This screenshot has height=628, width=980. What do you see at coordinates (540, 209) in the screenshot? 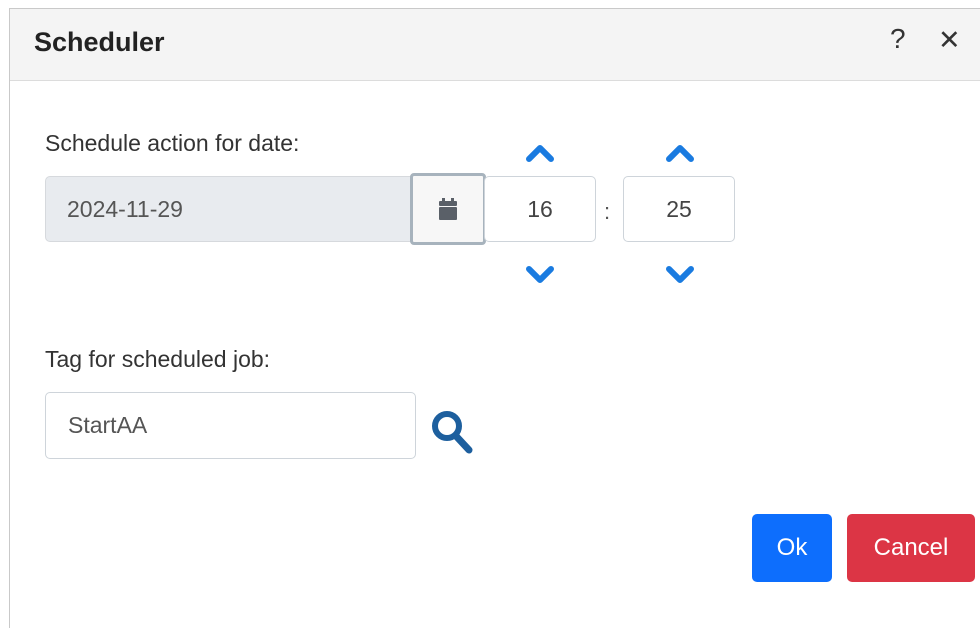
I see `hour-field: 16` at bounding box center [540, 209].